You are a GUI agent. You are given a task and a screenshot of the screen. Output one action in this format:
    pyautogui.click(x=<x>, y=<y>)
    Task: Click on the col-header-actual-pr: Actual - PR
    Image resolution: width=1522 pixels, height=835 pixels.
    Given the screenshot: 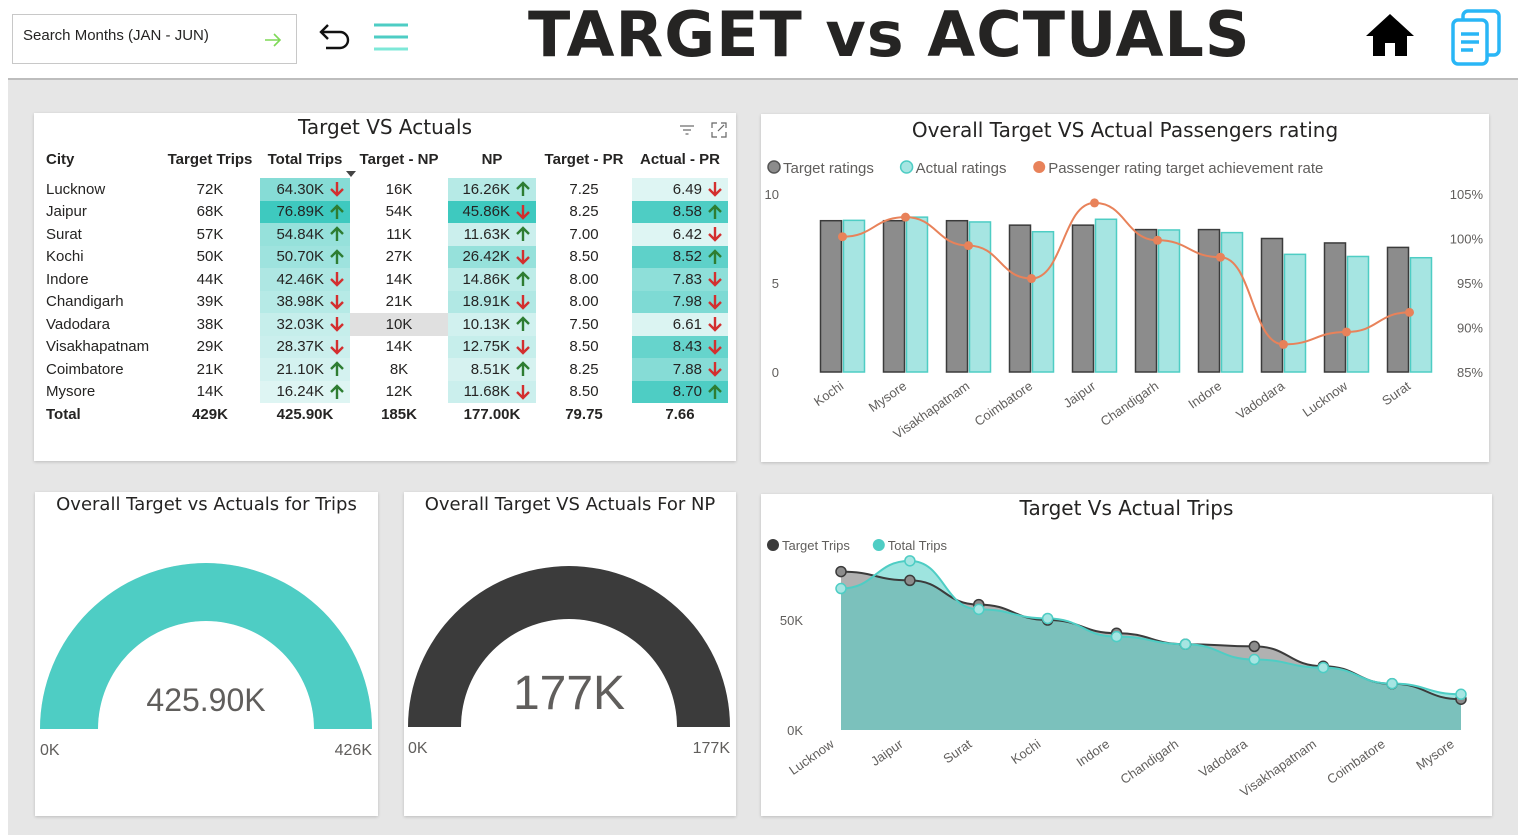 What is the action you would take?
    pyautogui.click(x=680, y=159)
    